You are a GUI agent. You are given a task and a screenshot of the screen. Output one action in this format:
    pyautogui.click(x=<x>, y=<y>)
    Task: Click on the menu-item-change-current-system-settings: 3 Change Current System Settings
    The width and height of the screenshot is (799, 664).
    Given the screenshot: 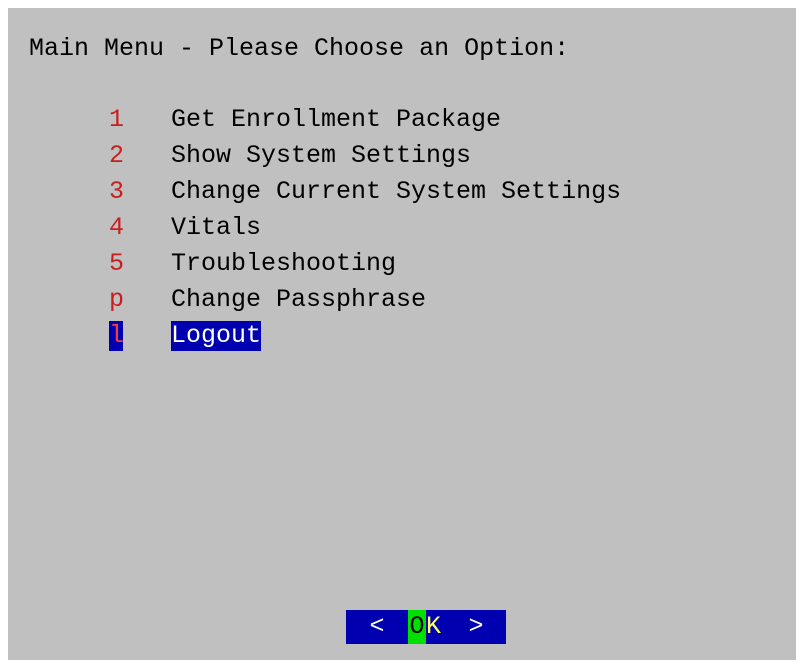 What is the action you would take?
    pyautogui.click(x=402, y=195)
    